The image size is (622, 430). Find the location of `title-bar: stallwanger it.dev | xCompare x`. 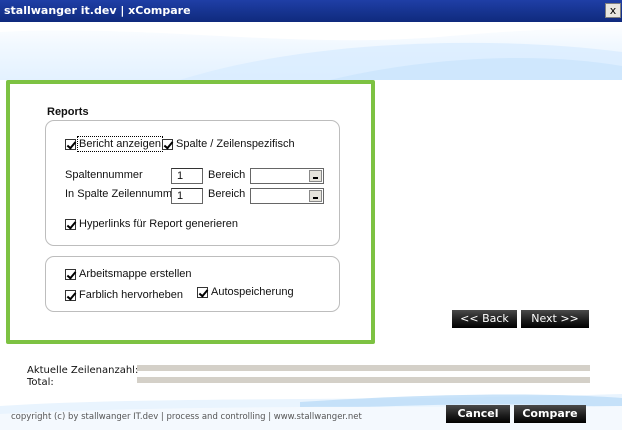

title-bar: stallwanger it.dev | xCompare x is located at coordinates (311, 11).